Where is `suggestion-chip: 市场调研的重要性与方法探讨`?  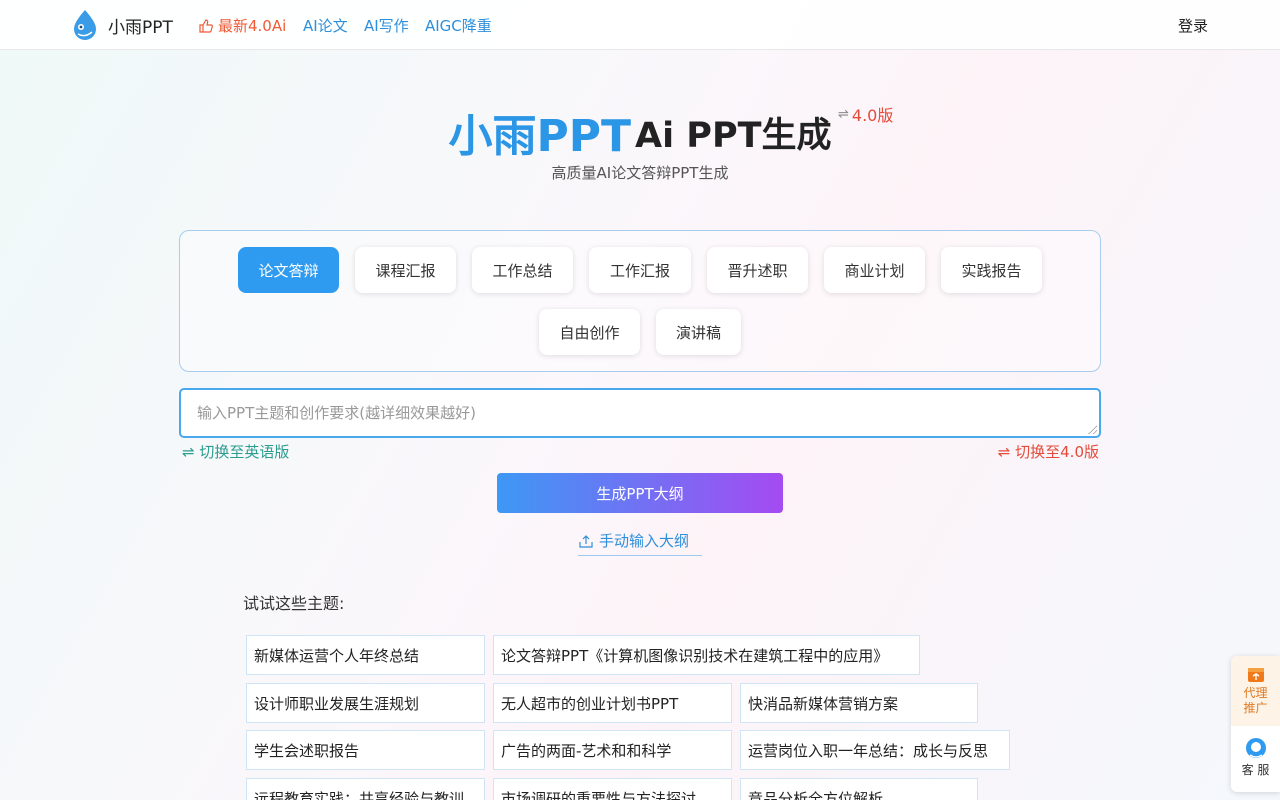
suggestion-chip: 市场调研的重要性与方法探讨 is located at coordinates (612, 789).